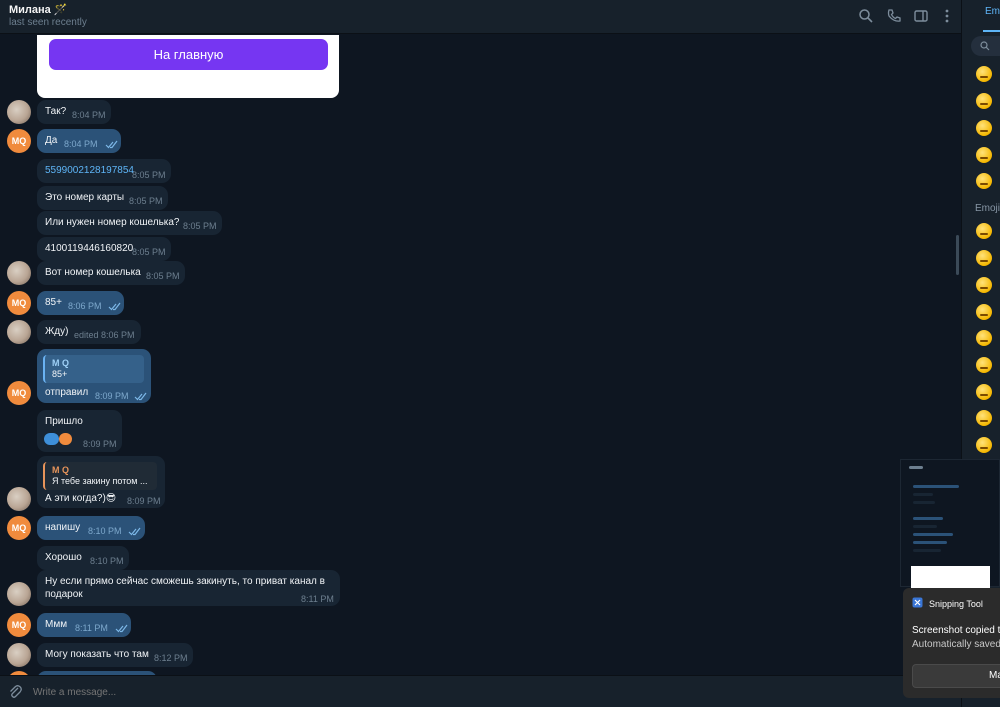 The image size is (1000, 707). Describe the element at coordinates (63, 527) in the screenshot. I see `message-text: напишу` at that location.